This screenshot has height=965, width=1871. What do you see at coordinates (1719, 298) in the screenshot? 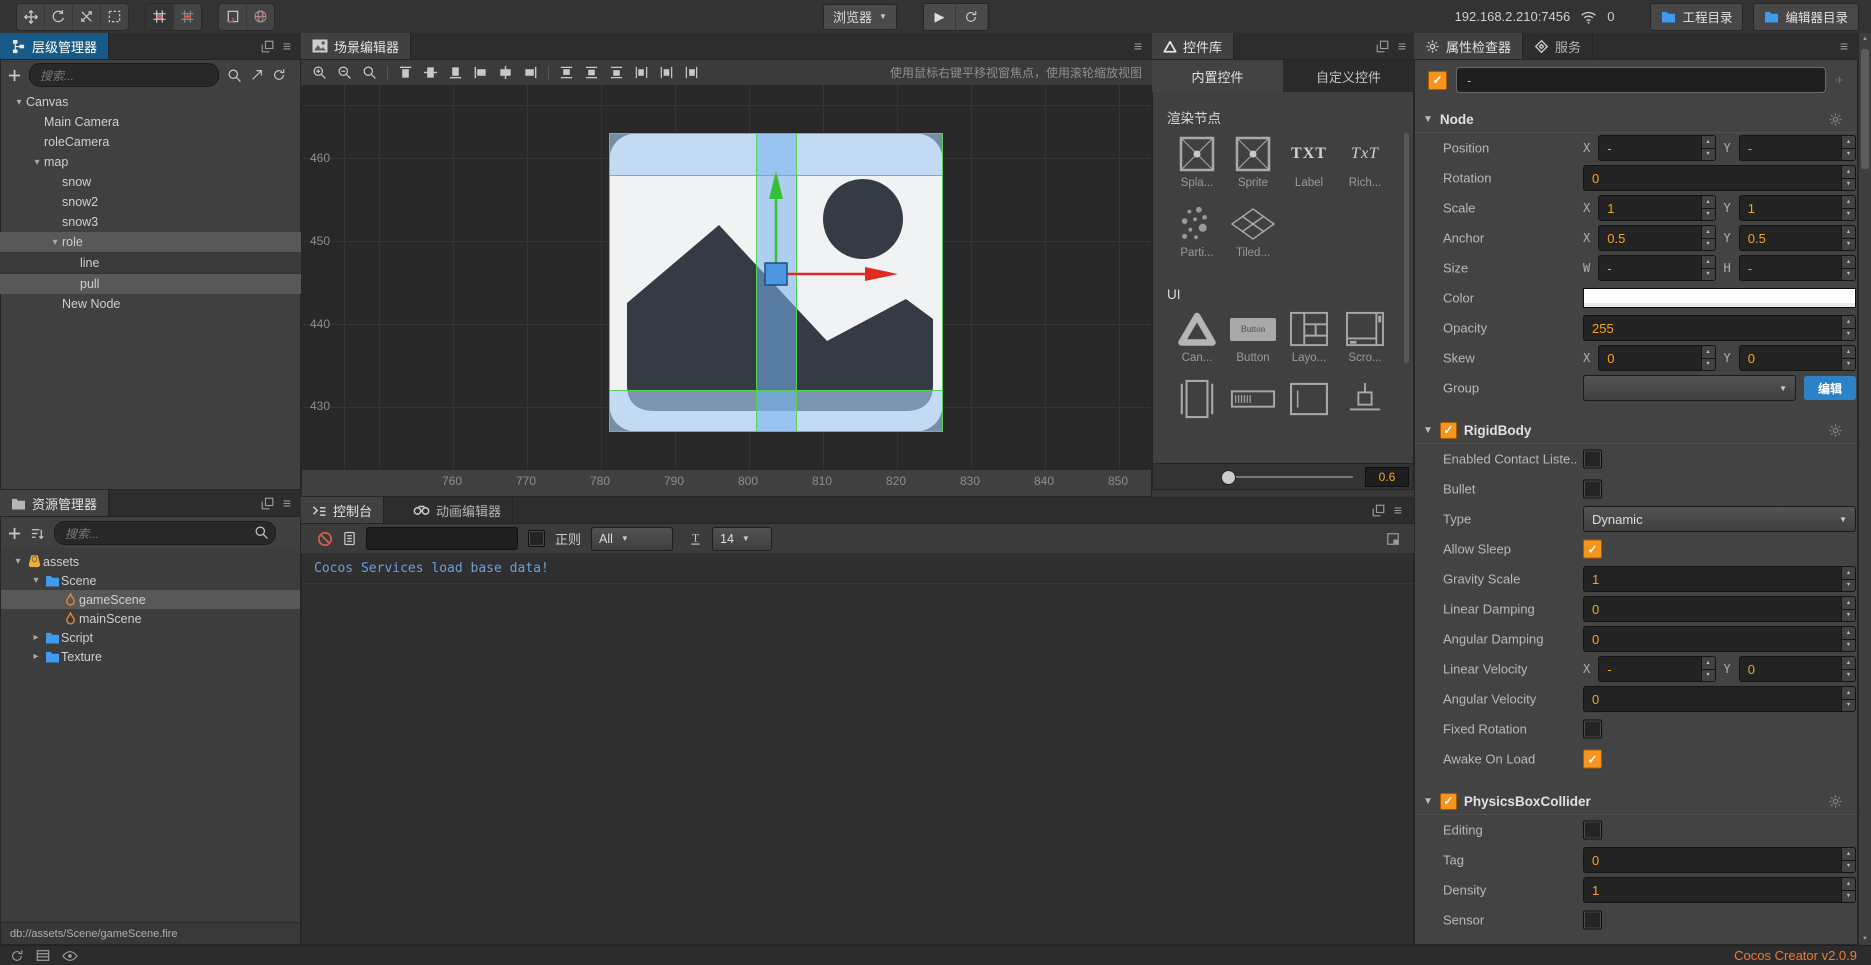
I see `color-swatch` at bounding box center [1719, 298].